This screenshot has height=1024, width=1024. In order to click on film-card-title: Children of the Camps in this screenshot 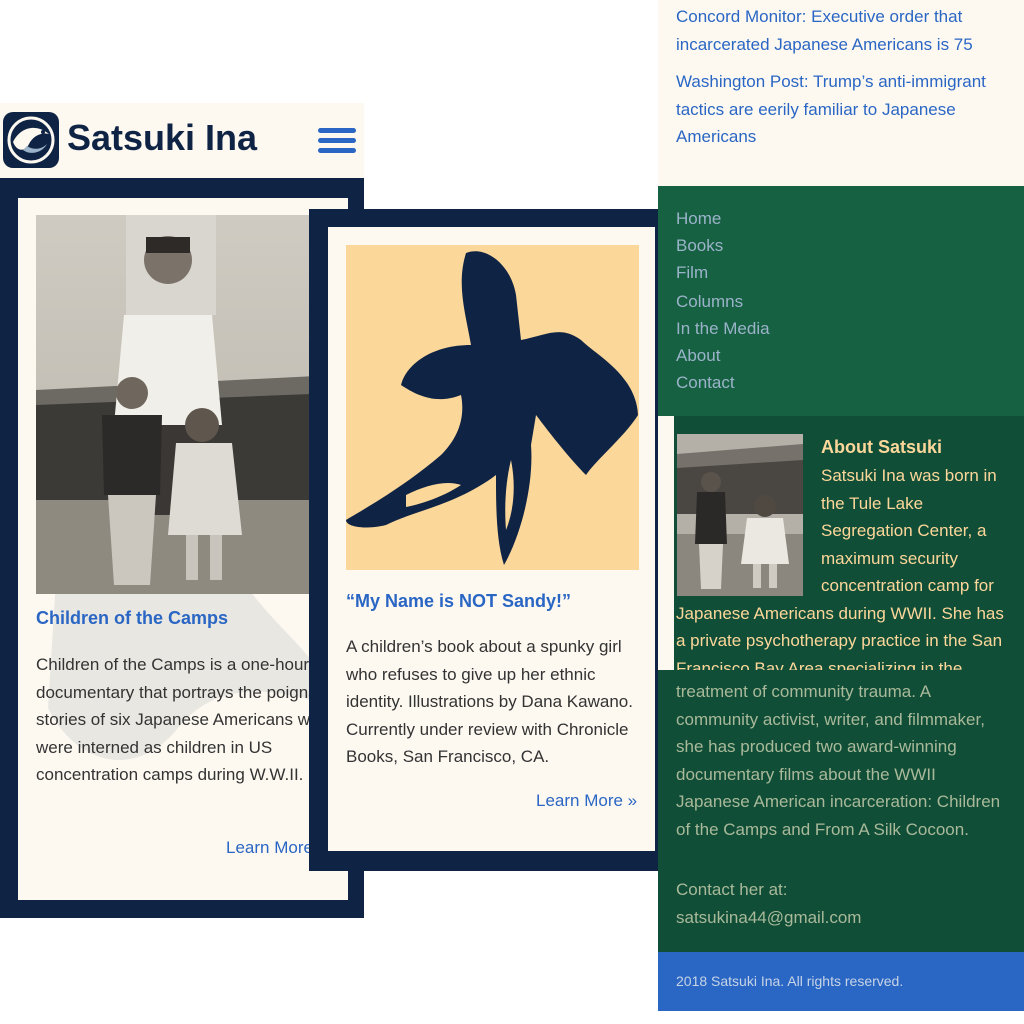, I will do `click(132, 618)`.